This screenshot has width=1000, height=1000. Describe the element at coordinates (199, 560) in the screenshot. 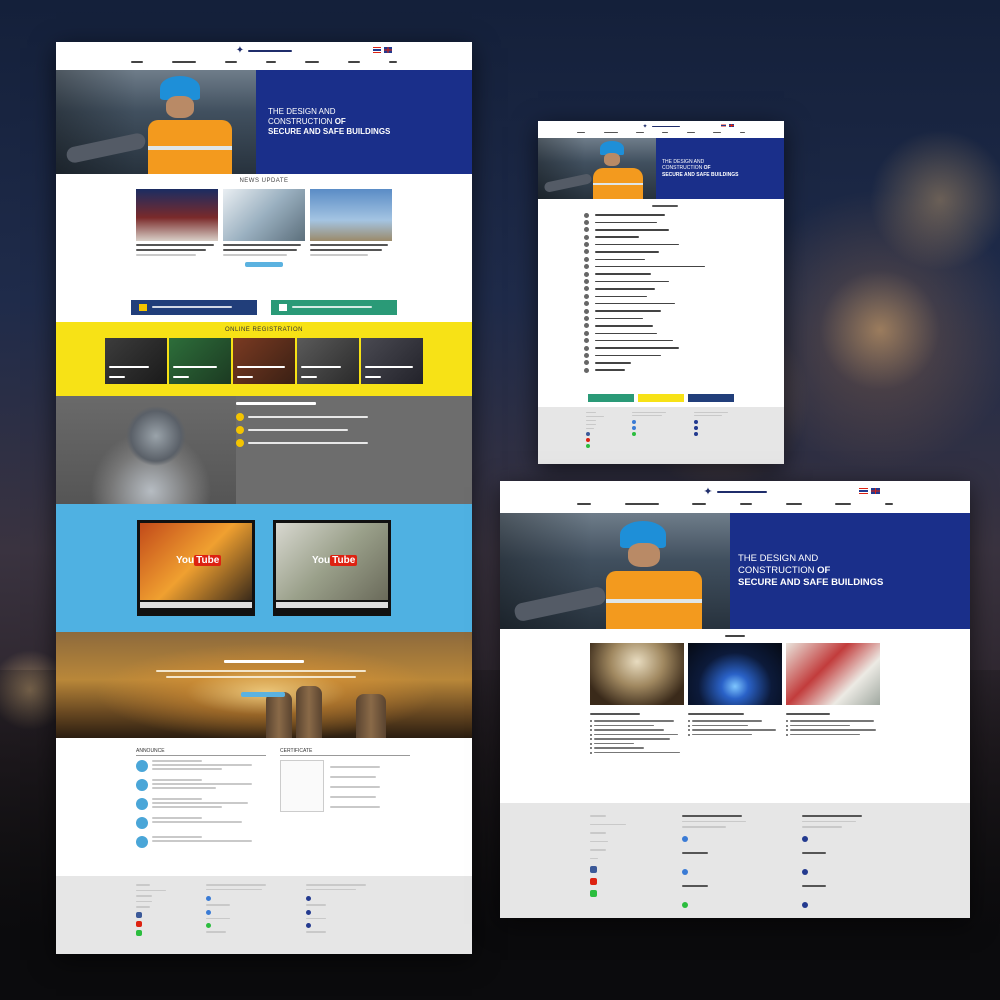

I see `youtube-logo: You Tube` at that location.